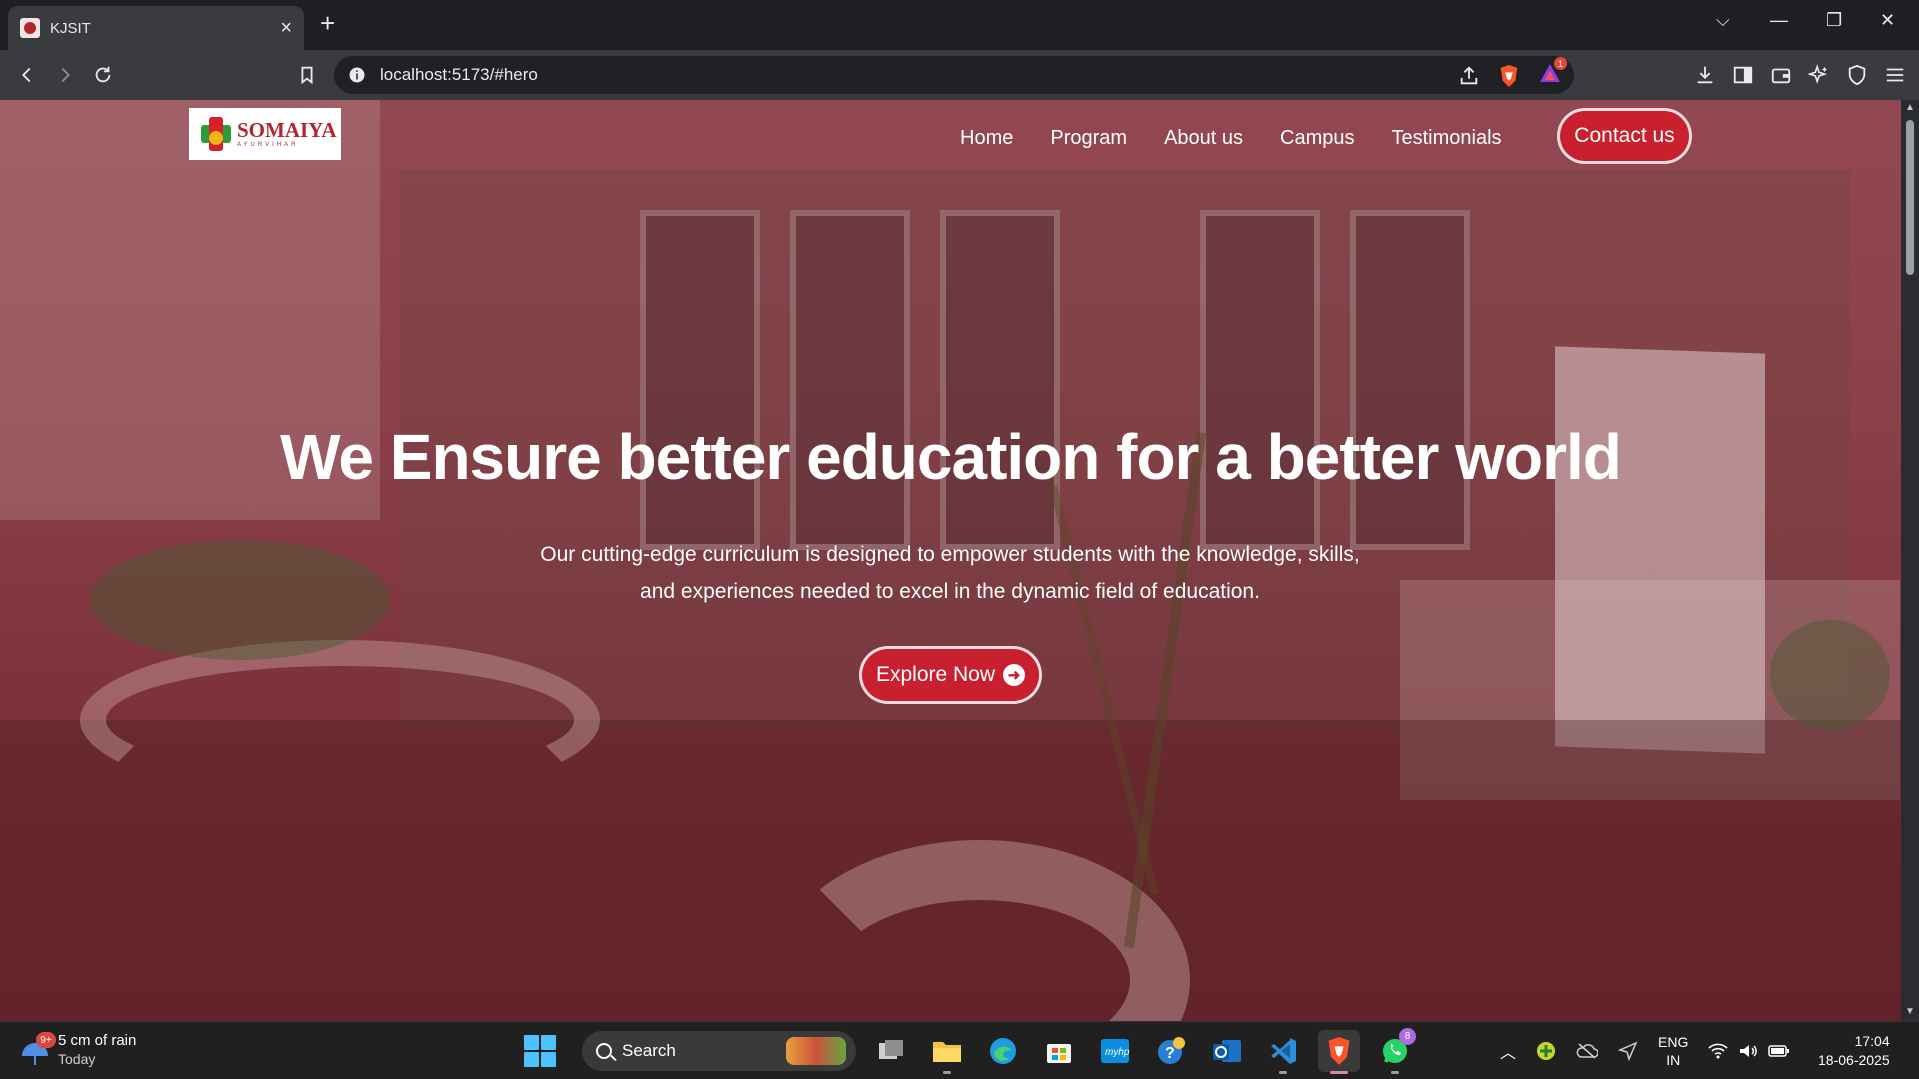  I want to click on site-info-icon, so click(357, 75).